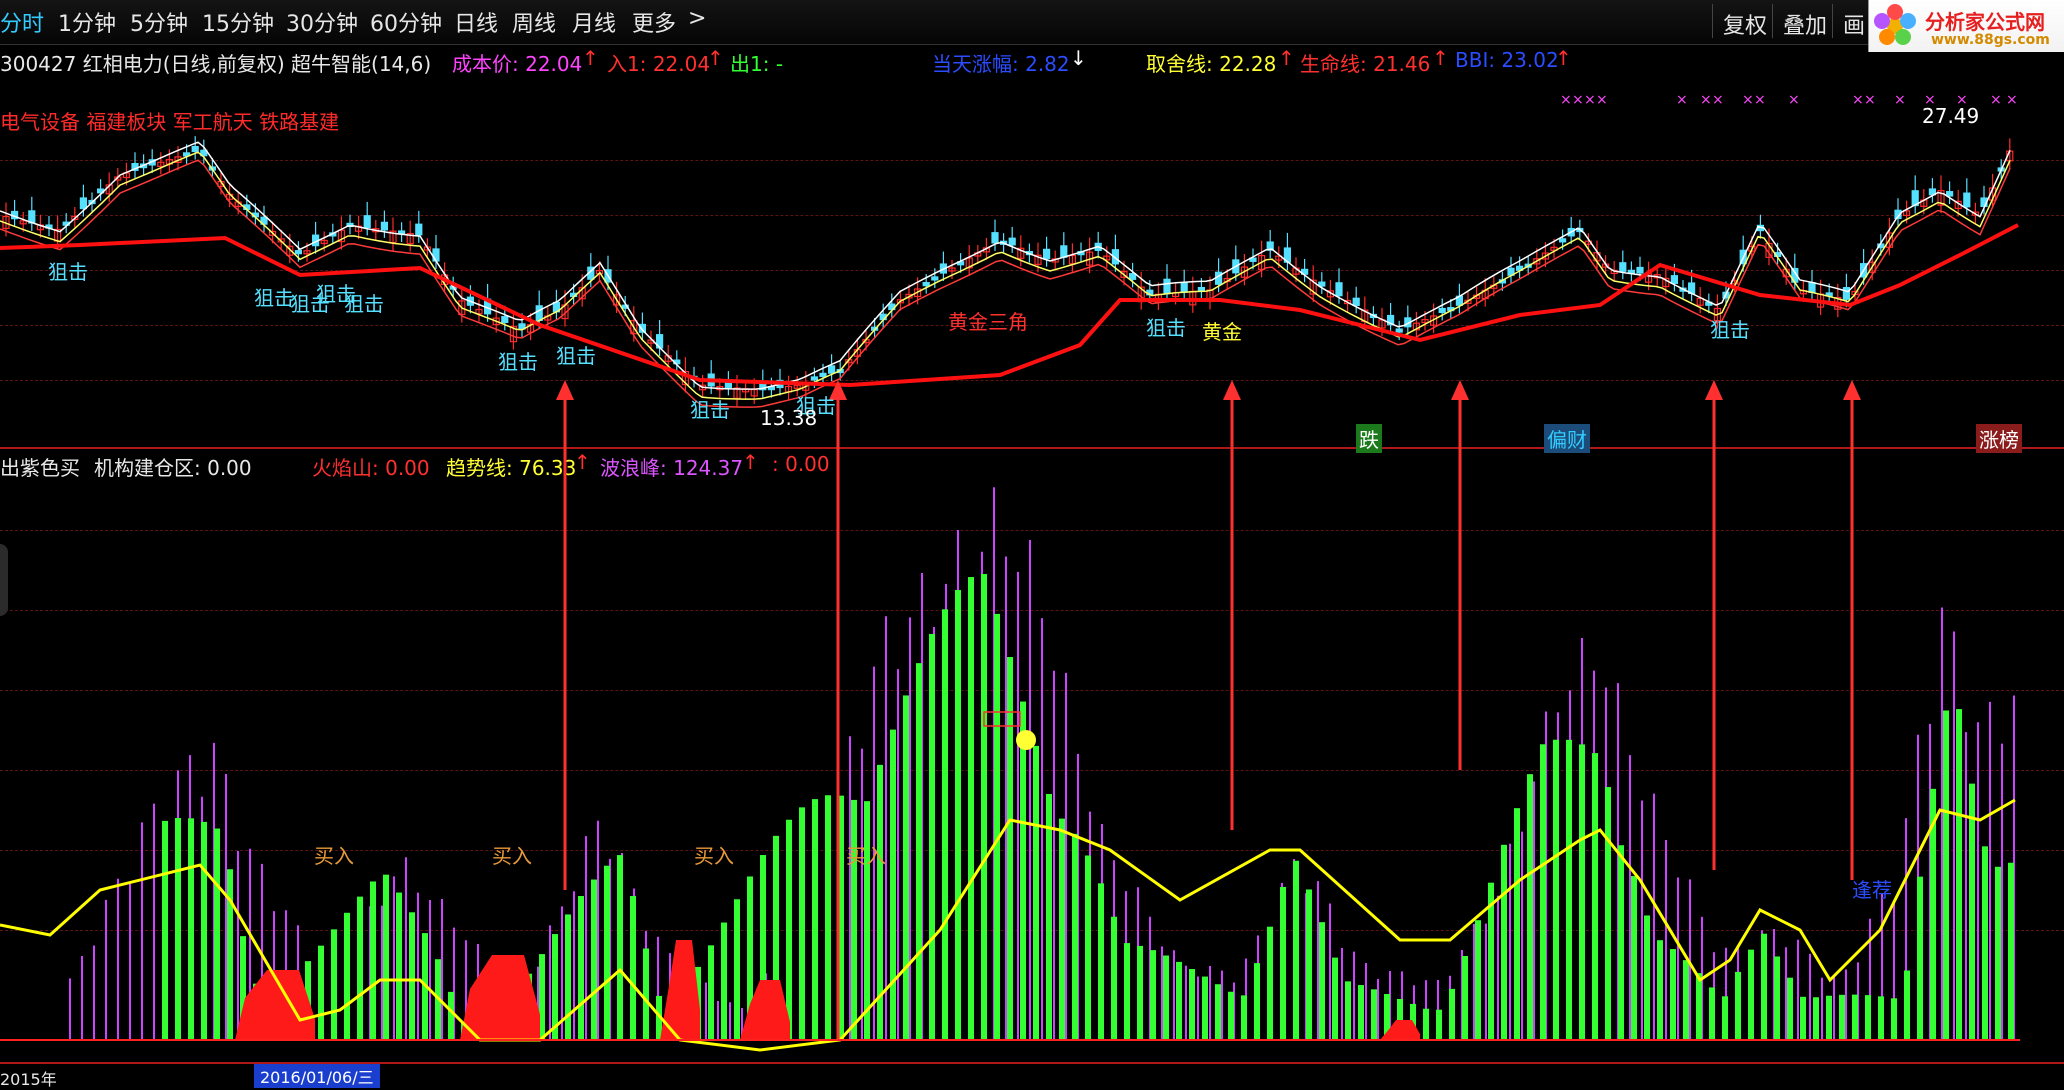 The image size is (2064, 1090). What do you see at coordinates (1730, 330) in the screenshot?
I see `snipe-label-11: 狙击` at bounding box center [1730, 330].